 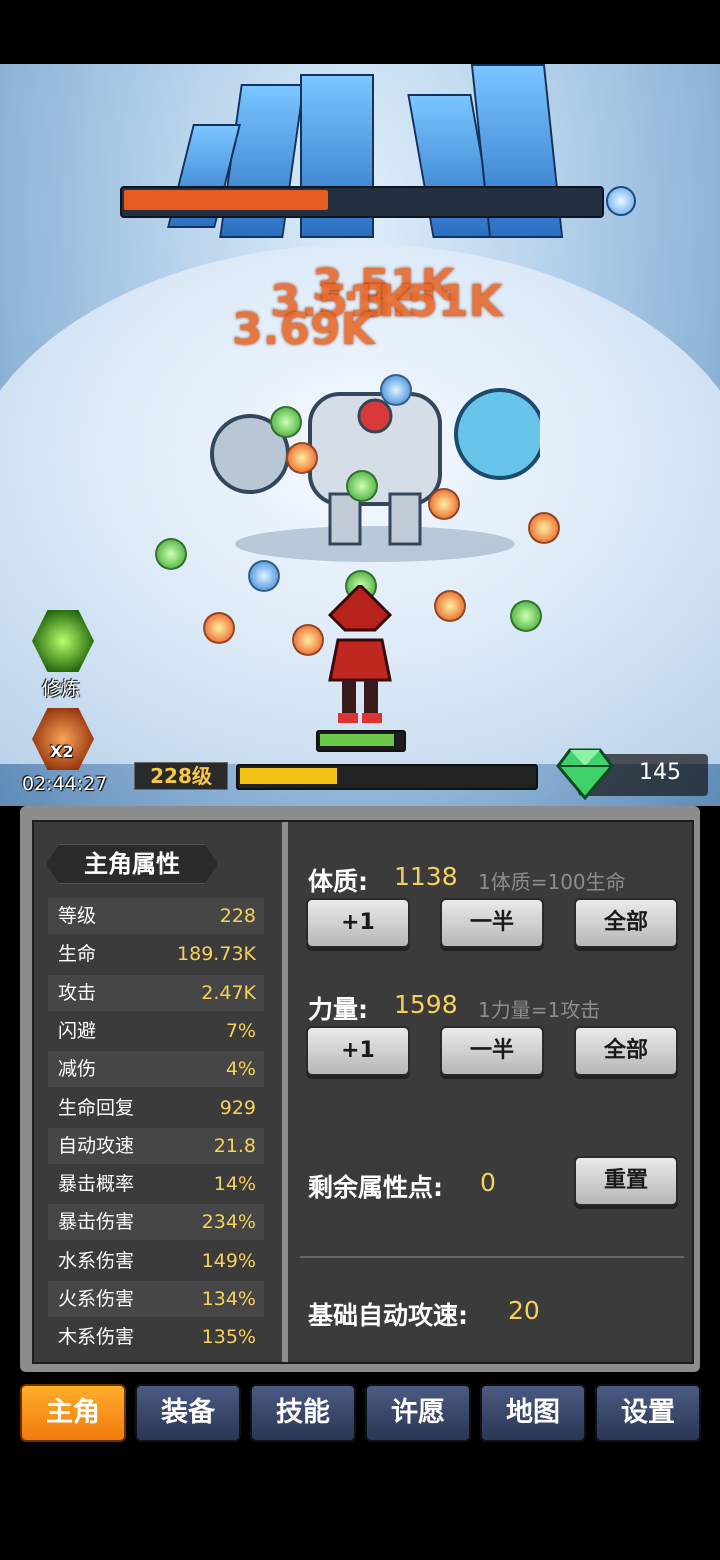 What do you see at coordinates (360, 1412) in the screenshot?
I see `bottom-tab-bar: 主角 装备 技能 许愿 地图 设置` at bounding box center [360, 1412].